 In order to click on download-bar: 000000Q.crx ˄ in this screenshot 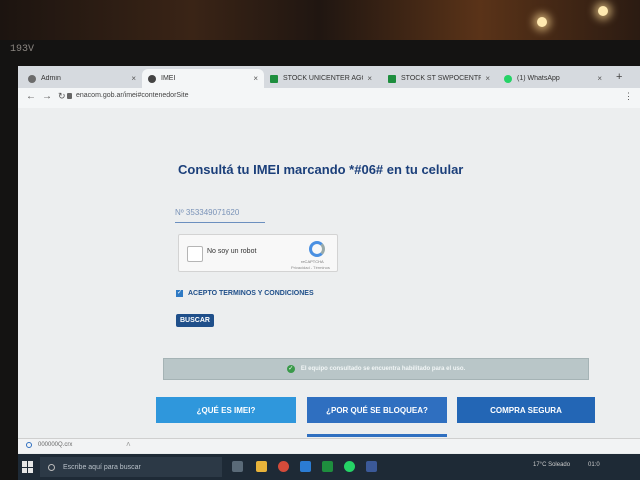, I will do `click(329, 445)`.